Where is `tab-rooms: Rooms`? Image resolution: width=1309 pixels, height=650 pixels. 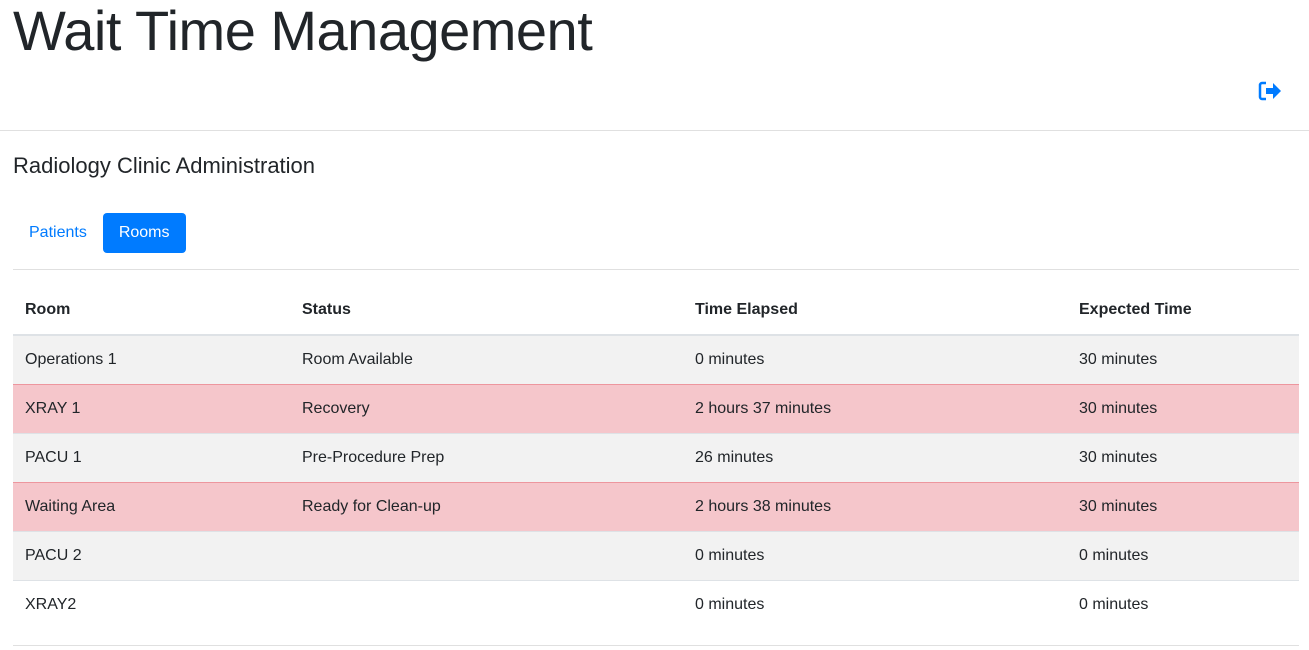
tab-rooms: Rooms is located at coordinates (144, 233).